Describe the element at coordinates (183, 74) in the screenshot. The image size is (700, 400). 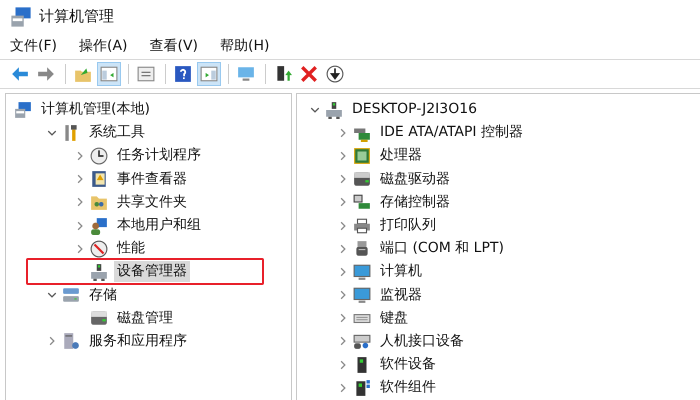
I see `help-icon` at that location.